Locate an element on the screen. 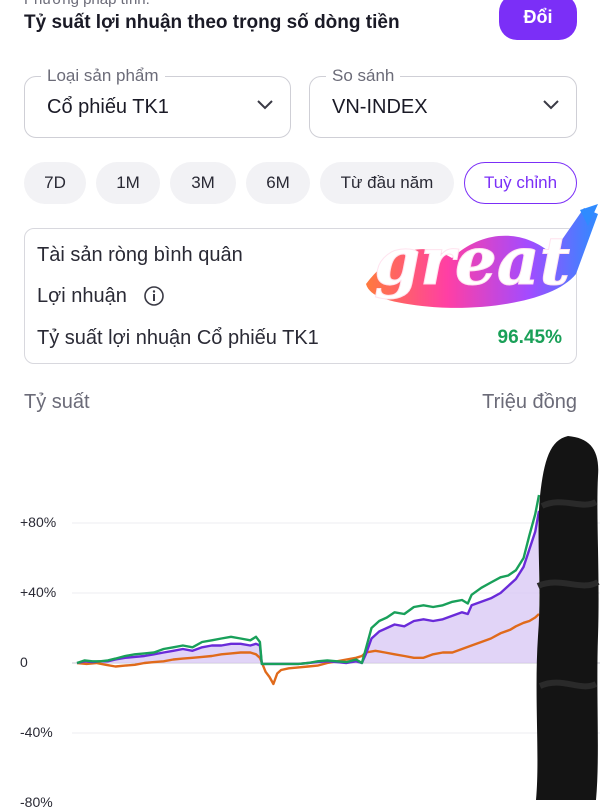 The height and width of the screenshot is (810, 600). calculation-method-label: Phương pháp tính: is located at coordinates (87, 4).